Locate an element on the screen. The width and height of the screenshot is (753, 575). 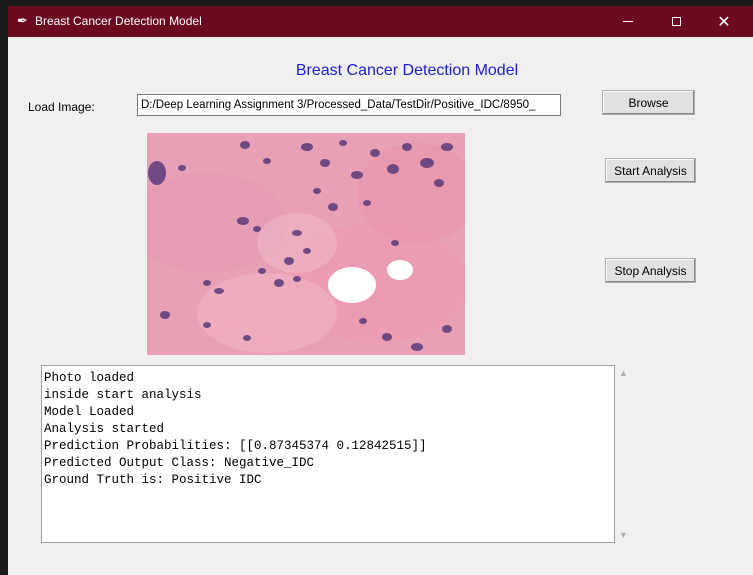
feather-icon: ✒ is located at coordinates (22, 20).